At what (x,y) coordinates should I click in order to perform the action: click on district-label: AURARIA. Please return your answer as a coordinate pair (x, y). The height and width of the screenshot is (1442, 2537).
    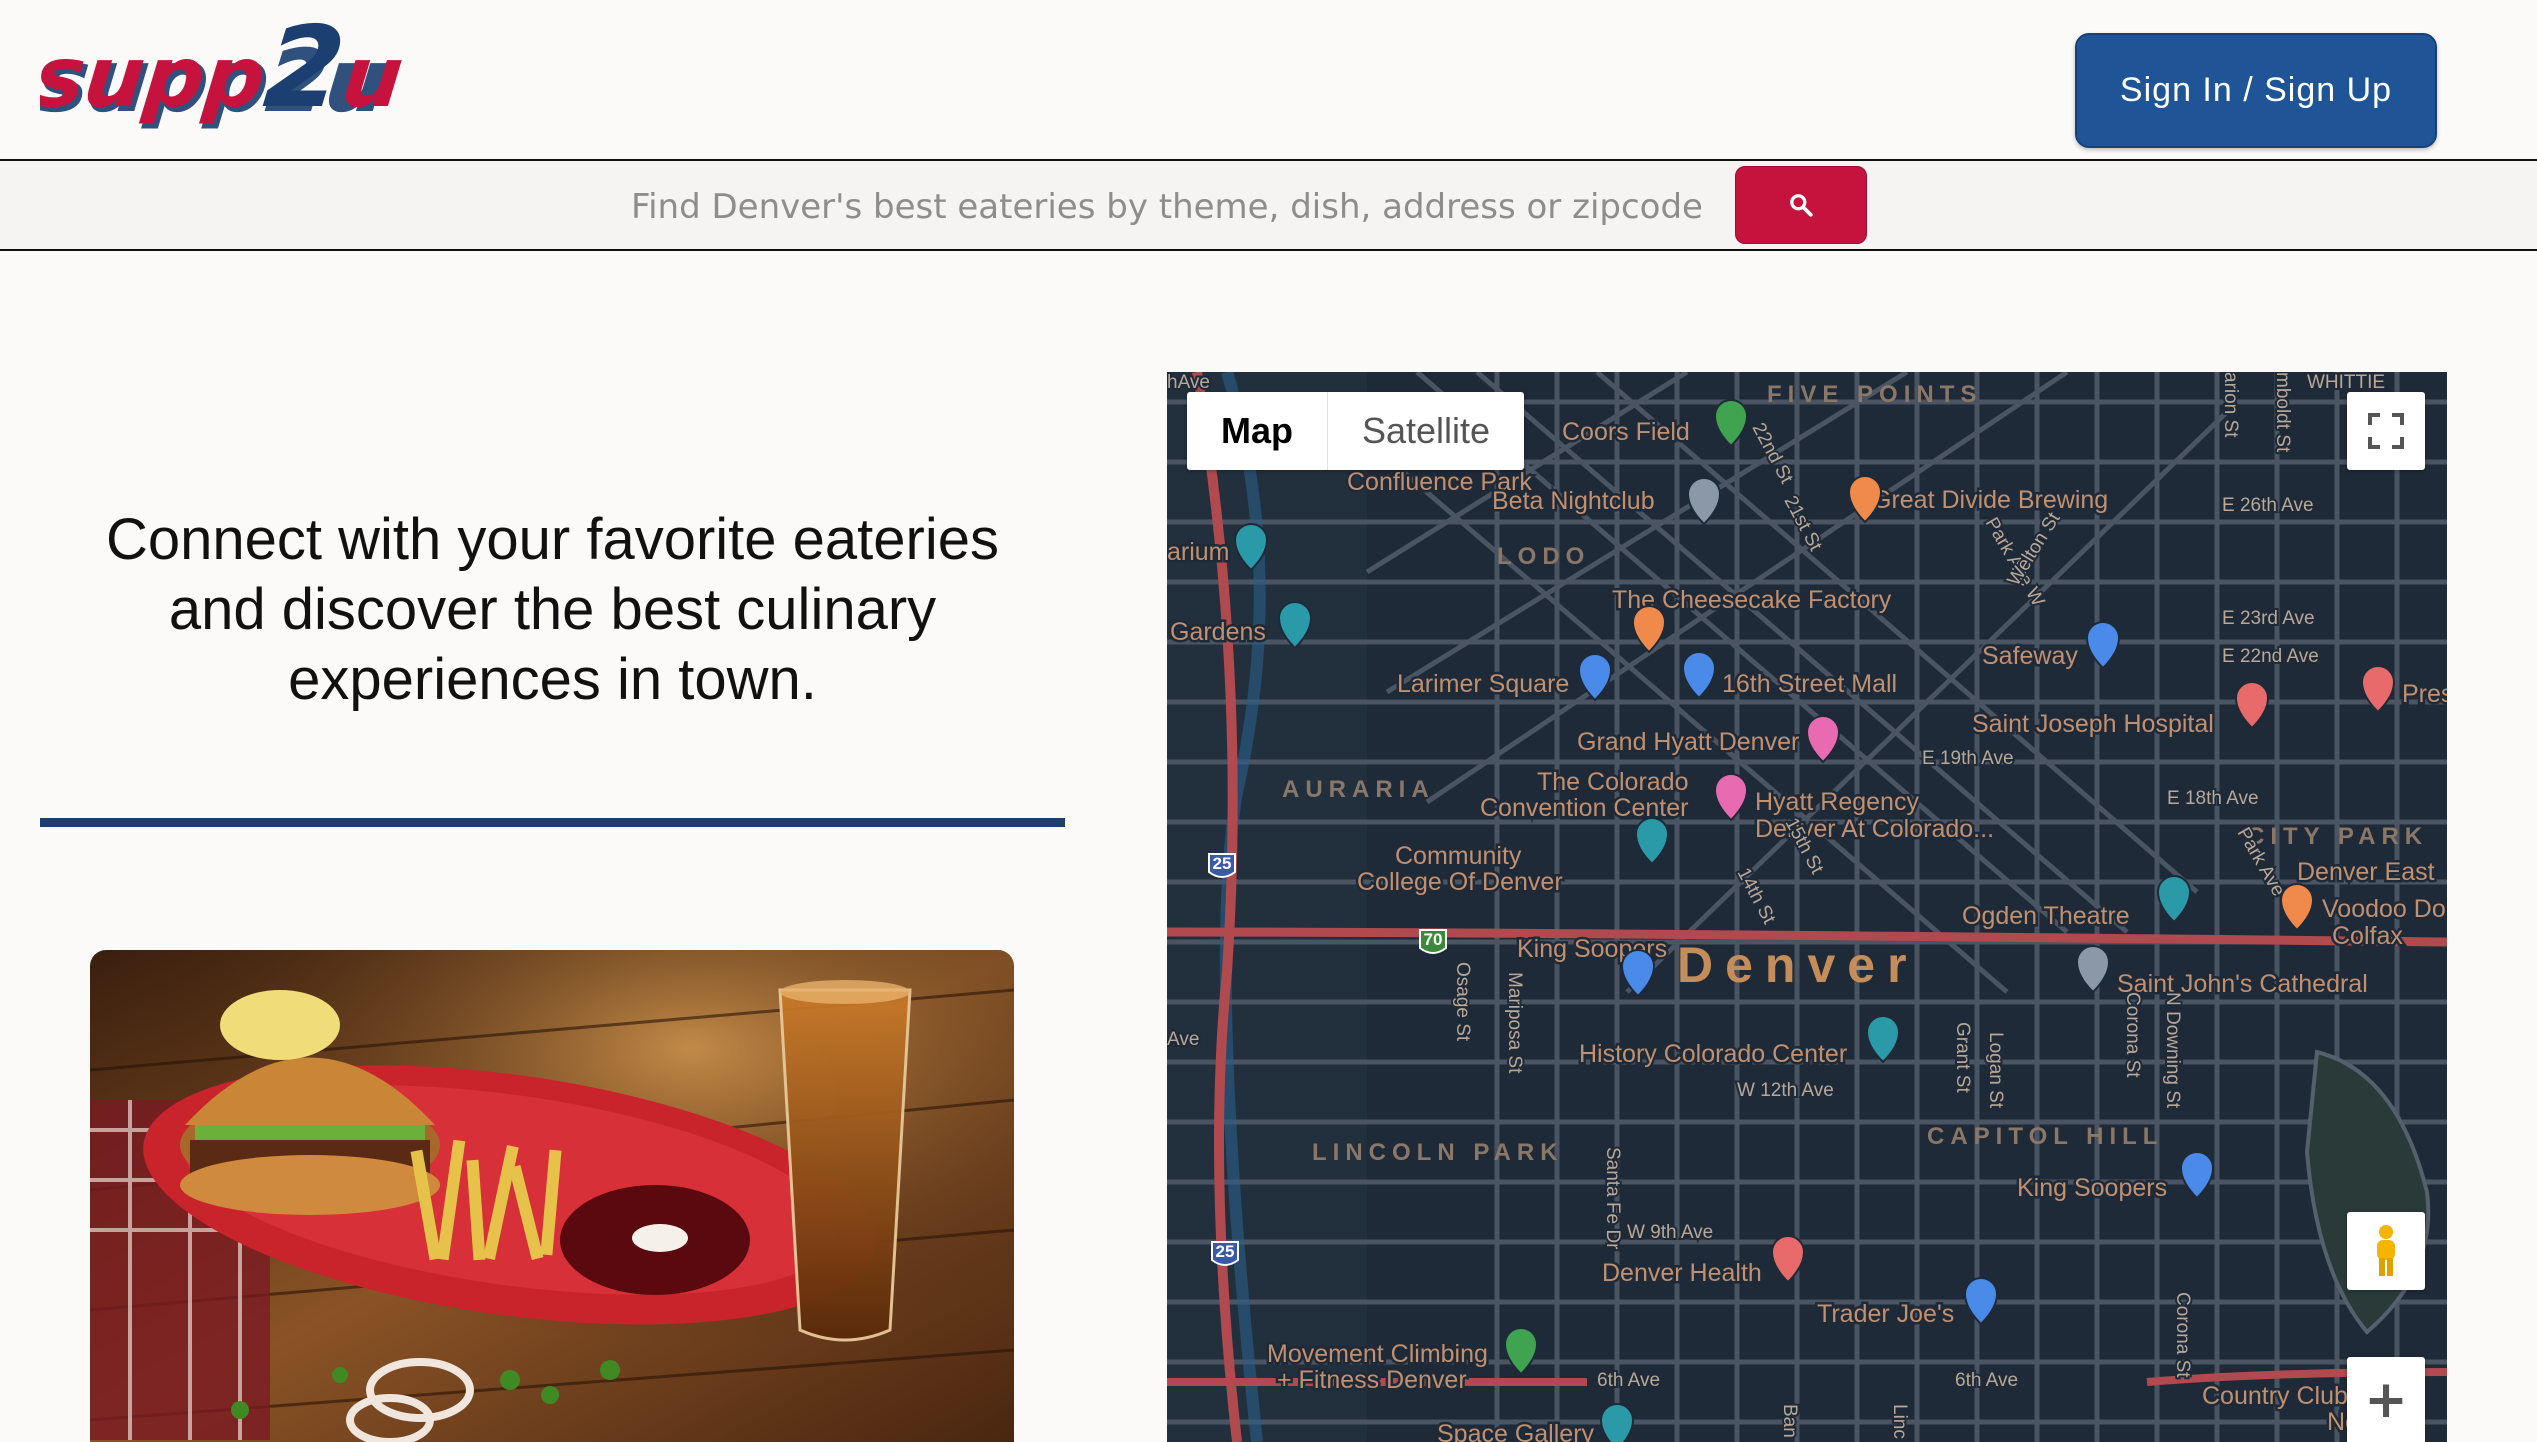
    Looking at the image, I should click on (1358, 789).